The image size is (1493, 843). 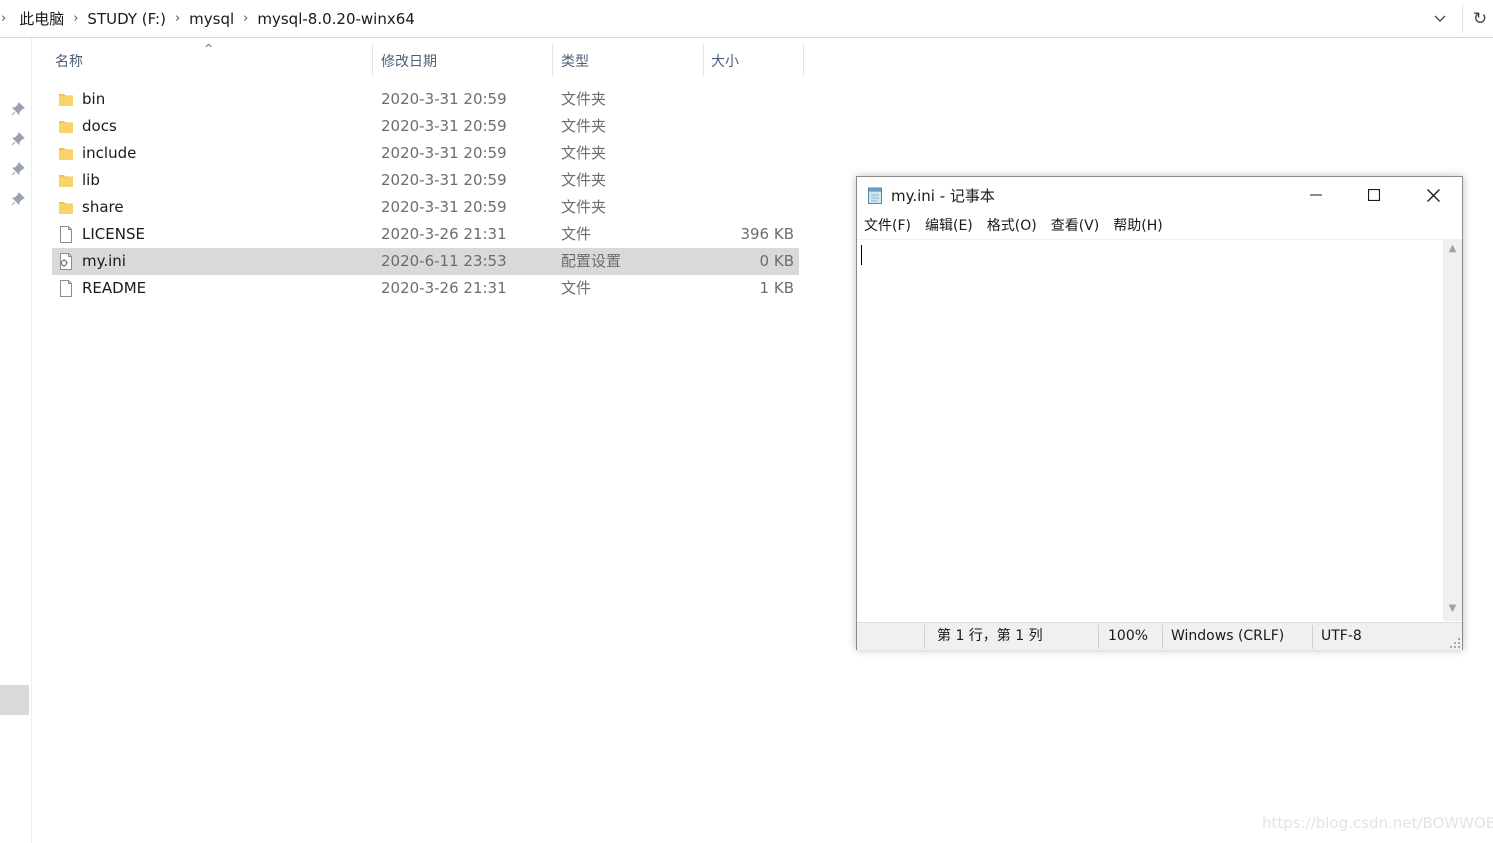 What do you see at coordinates (99, 126) in the screenshot?
I see `file-name: docs` at bounding box center [99, 126].